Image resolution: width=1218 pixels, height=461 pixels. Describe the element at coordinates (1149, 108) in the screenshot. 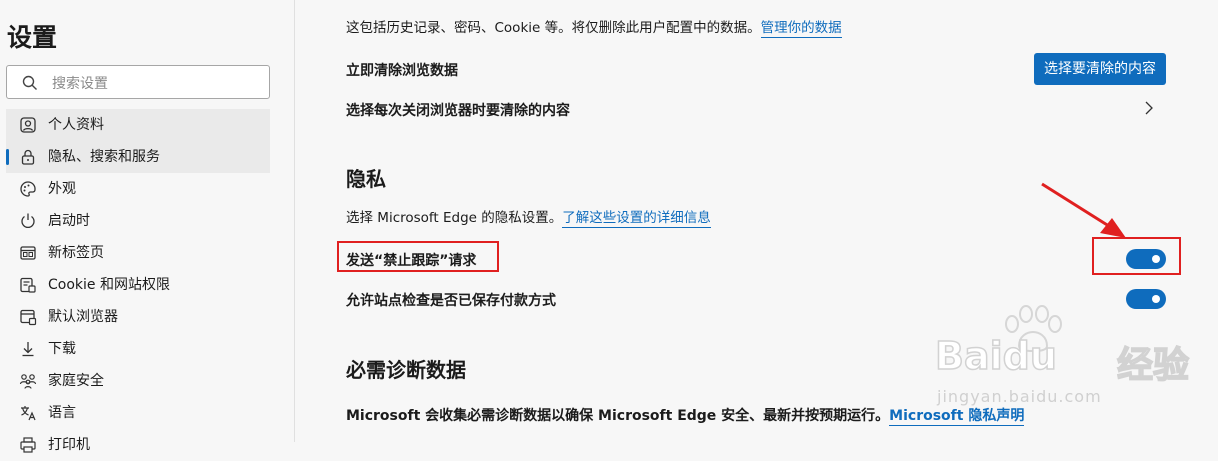

I see `chevron-right-icon` at that location.